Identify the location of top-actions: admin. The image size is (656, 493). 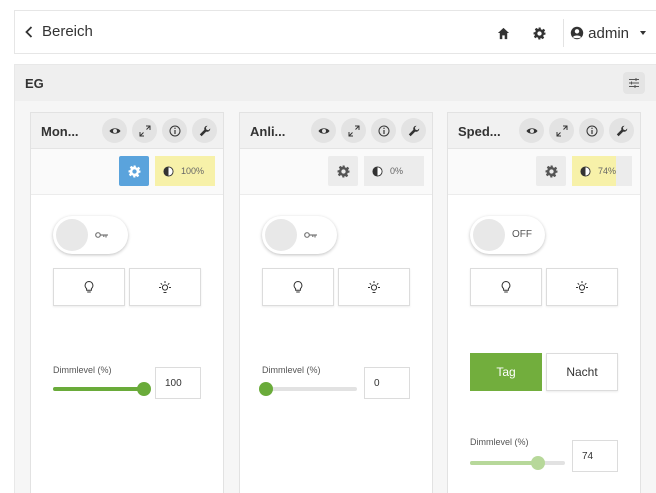
(565, 33).